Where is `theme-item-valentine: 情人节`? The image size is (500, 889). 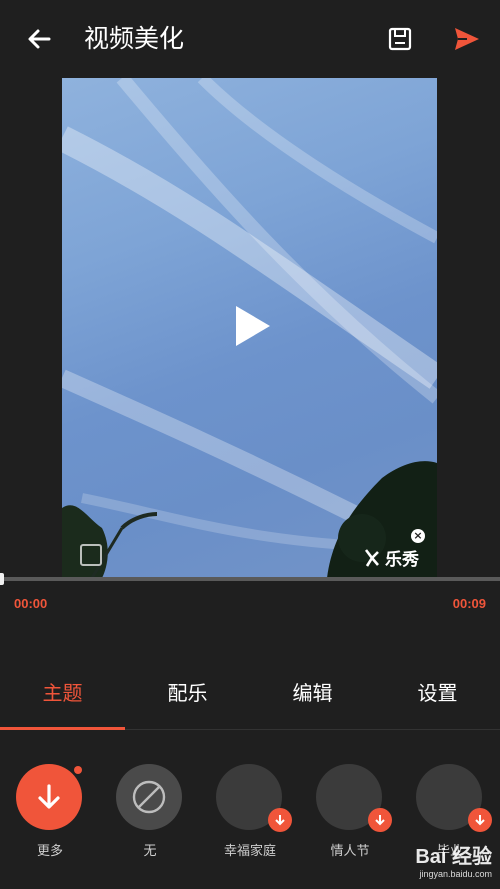
theme-item-valentine: 情人节 is located at coordinates (354, 811).